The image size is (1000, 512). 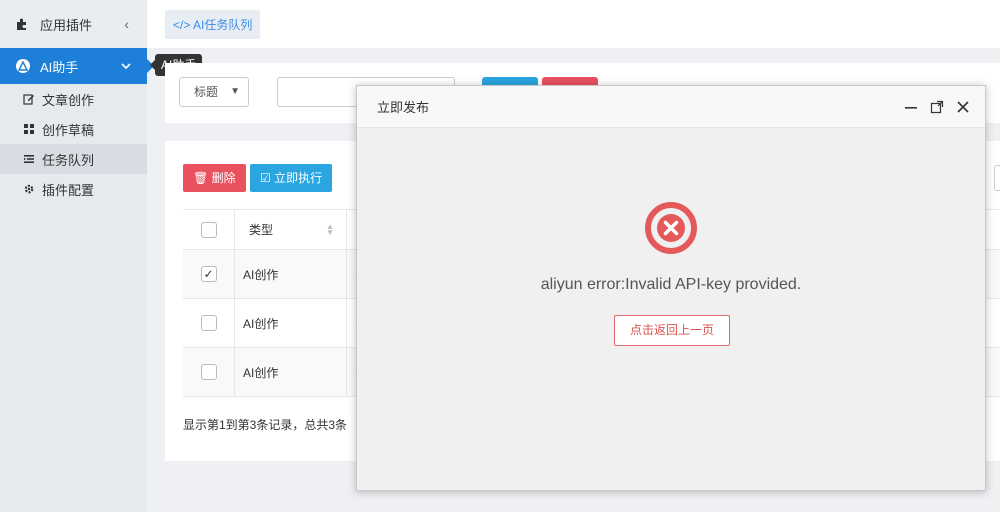 What do you see at coordinates (29, 189) in the screenshot?
I see `gear-icon` at bounding box center [29, 189].